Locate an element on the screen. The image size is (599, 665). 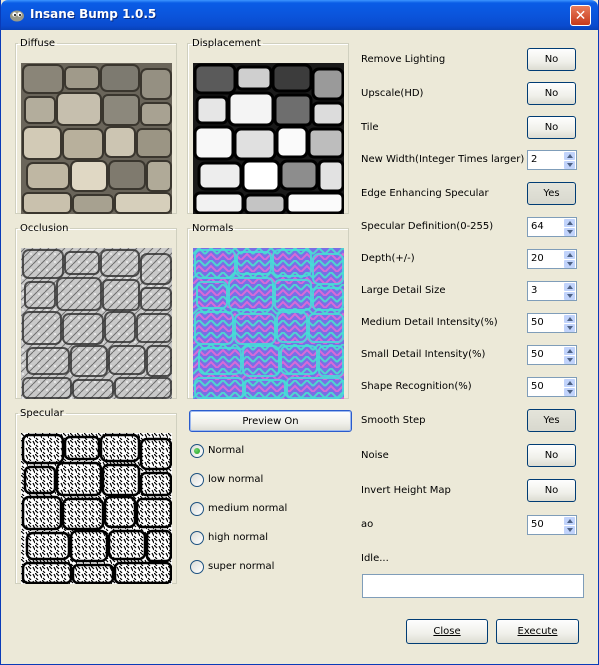
medium-detail-label: Medium Detail Intensity(%) is located at coordinates (429, 322).